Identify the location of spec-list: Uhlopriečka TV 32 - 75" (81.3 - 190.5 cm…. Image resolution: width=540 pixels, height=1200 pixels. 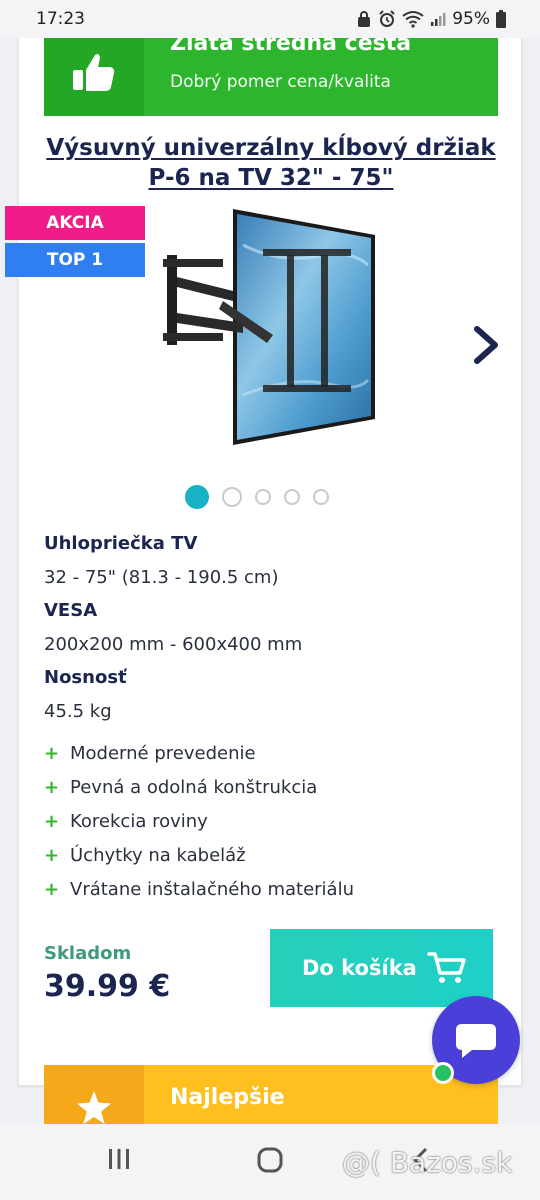
(269, 627).